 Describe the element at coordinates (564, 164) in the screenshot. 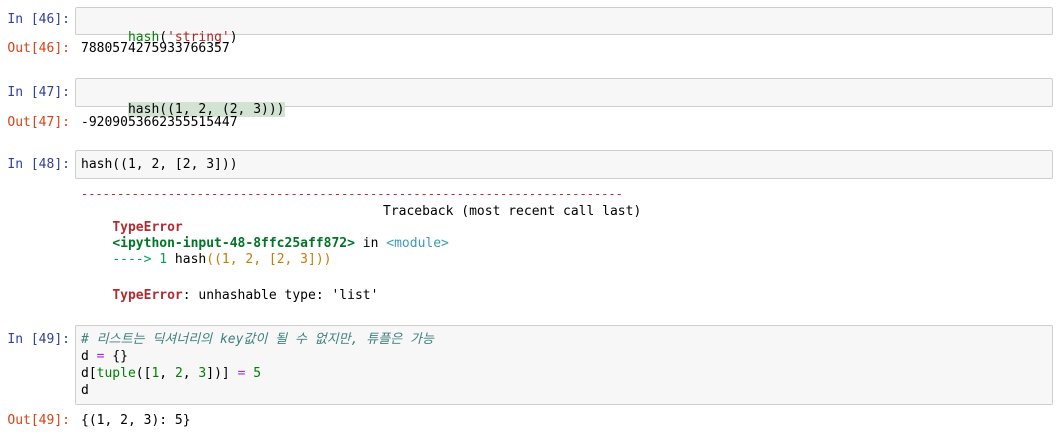

I see `code-input: hash((1, 2, [2, 3]))` at that location.